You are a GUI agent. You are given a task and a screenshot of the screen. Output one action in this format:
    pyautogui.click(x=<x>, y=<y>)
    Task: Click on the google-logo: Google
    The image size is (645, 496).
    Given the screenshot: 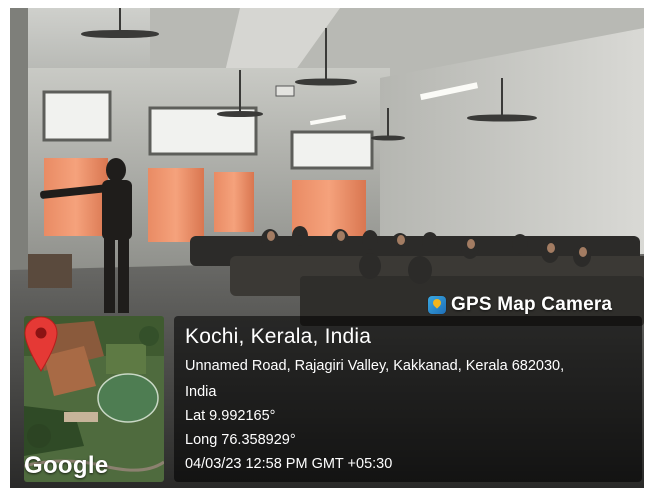 What is the action you would take?
    pyautogui.click(x=66, y=465)
    